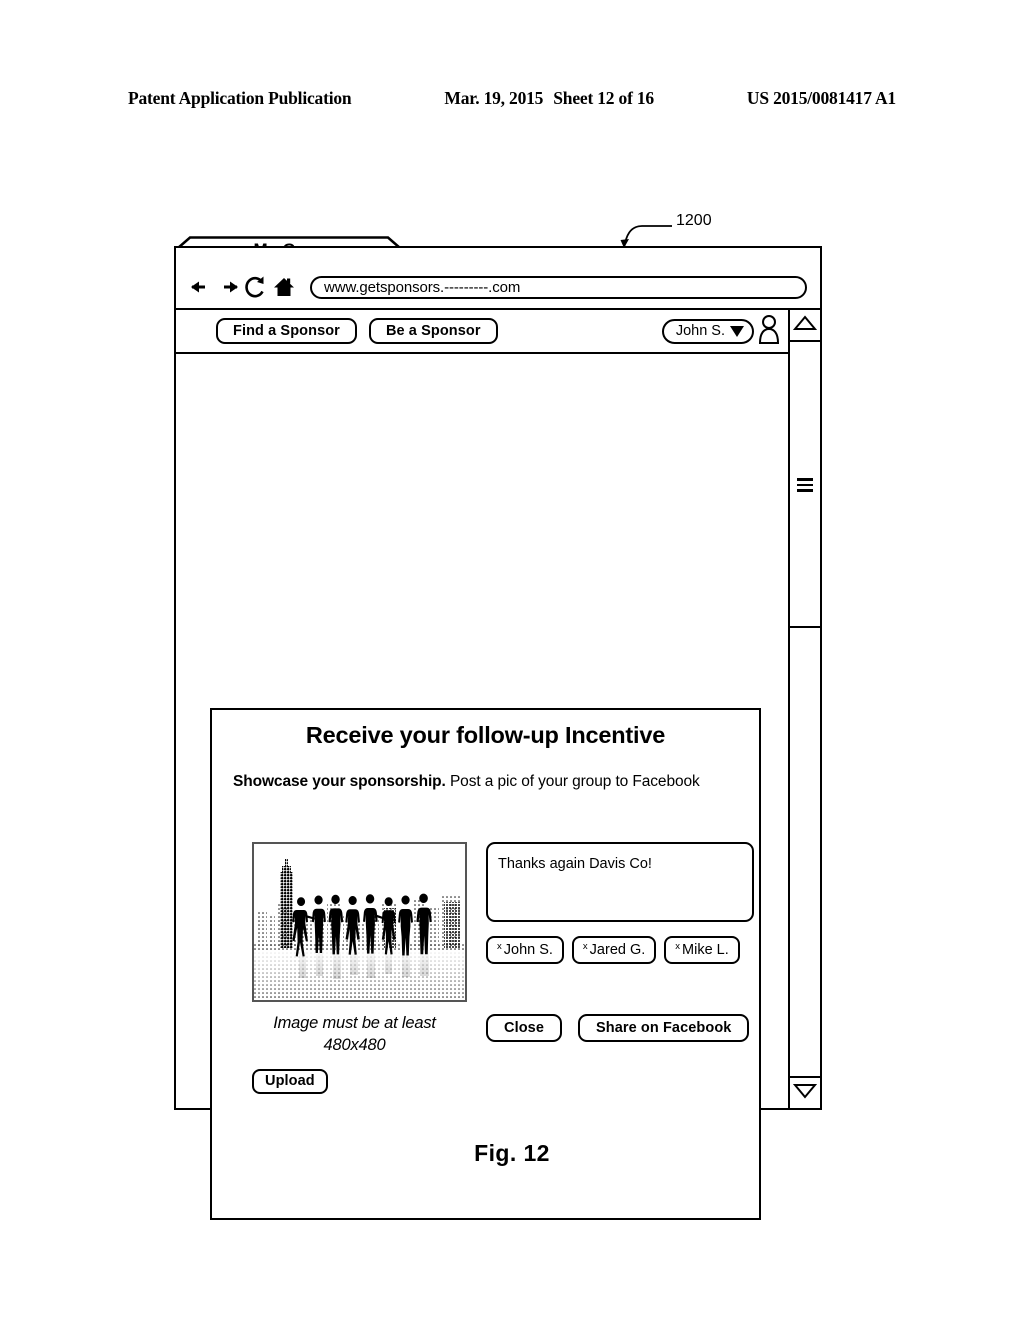 The width and height of the screenshot is (1024, 1320). What do you see at coordinates (620, 882) in the screenshot?
I see `message-textarea: Thanks again Davis Co!` at bounding box center [620, 882].